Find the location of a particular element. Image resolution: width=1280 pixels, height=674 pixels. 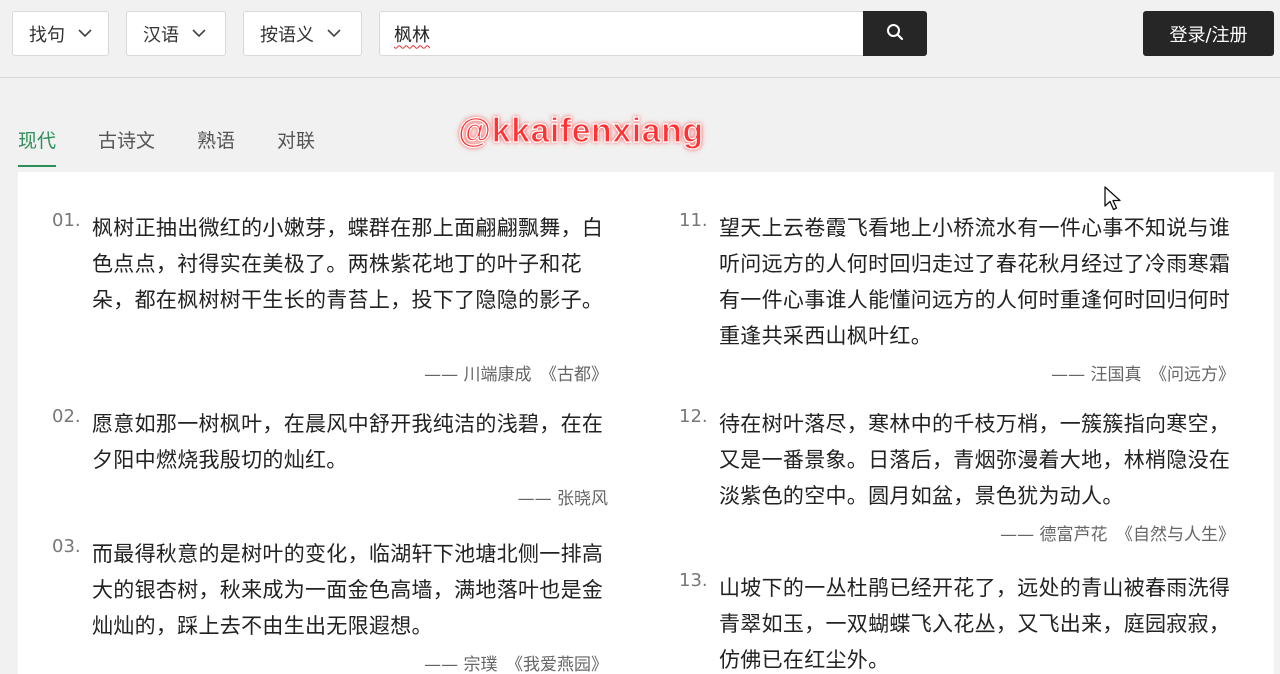

result-text: 愿意如那一树枫叶，在晨风中舒开我纯洁的浅碧，在在夕阳中燃烧我殷切的灿红。 is located at coordinates (348, 442).